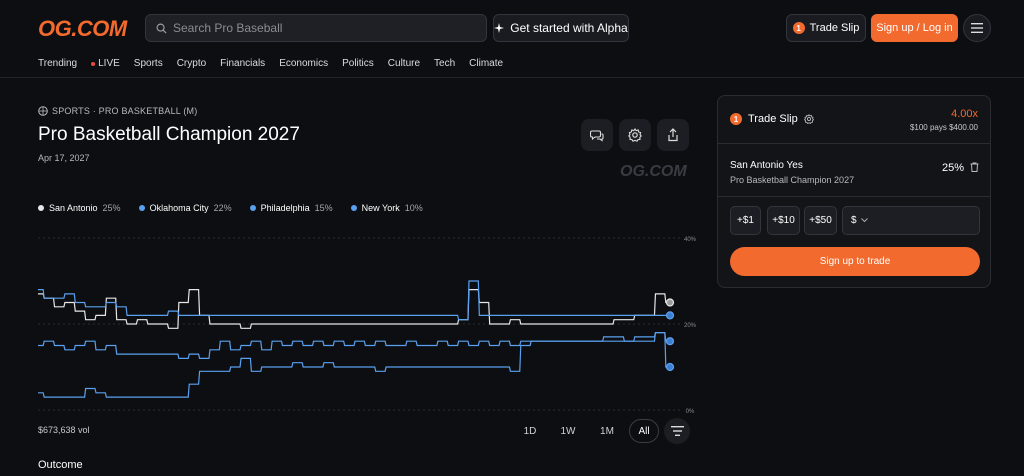 The image size is (1024, 476). Describe the element at coordinates (57, 63) in the screenshot. I see `nav-item-trending: Trending` at that location.